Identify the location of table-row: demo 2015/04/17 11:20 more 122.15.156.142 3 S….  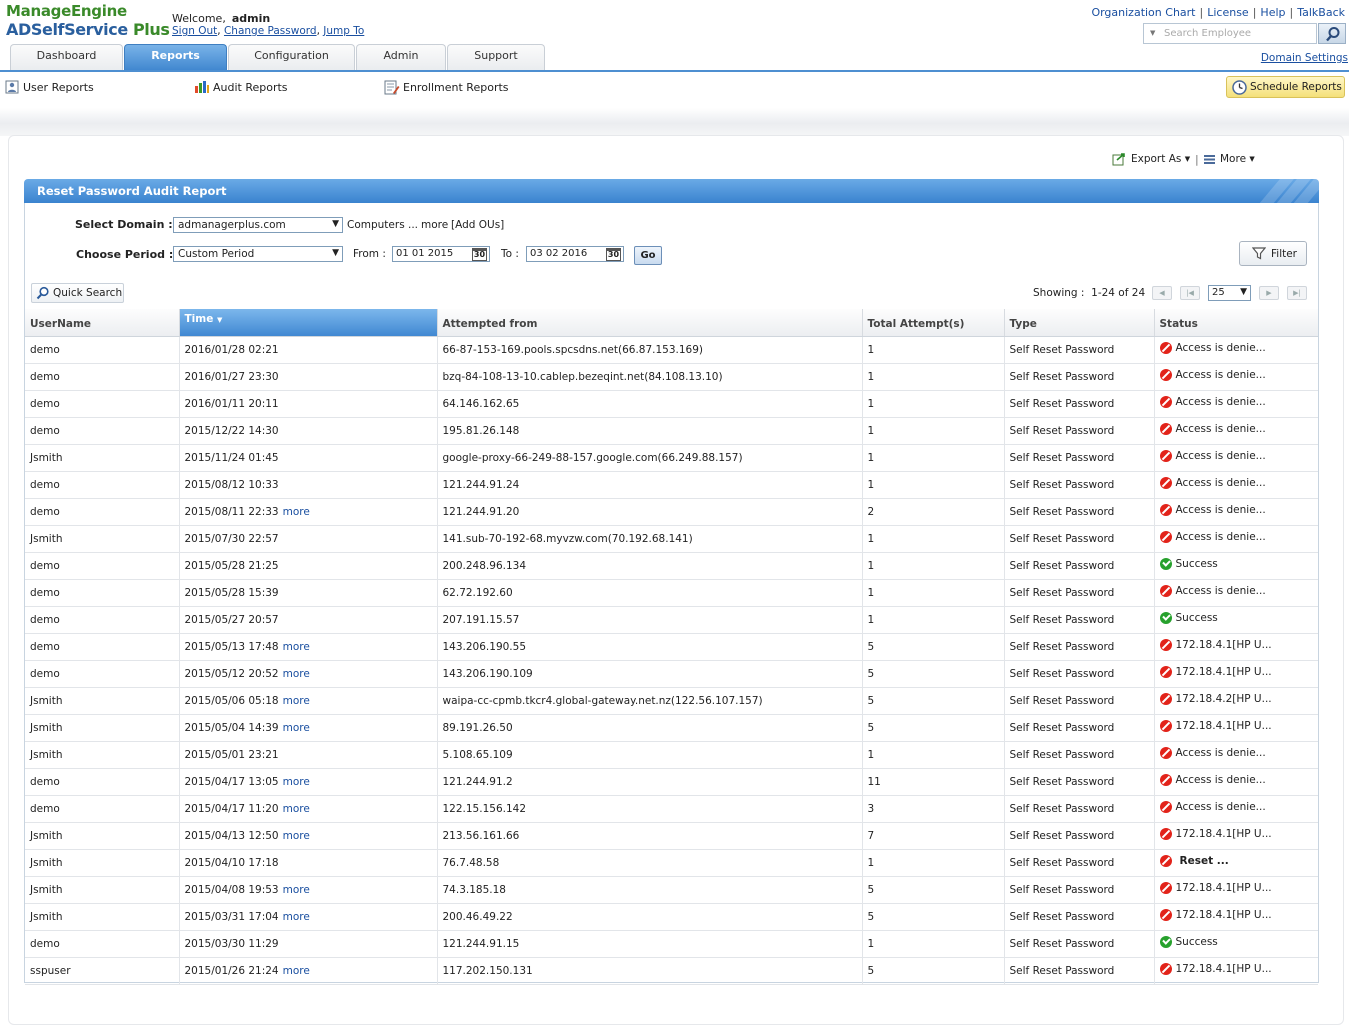
(671, 809).